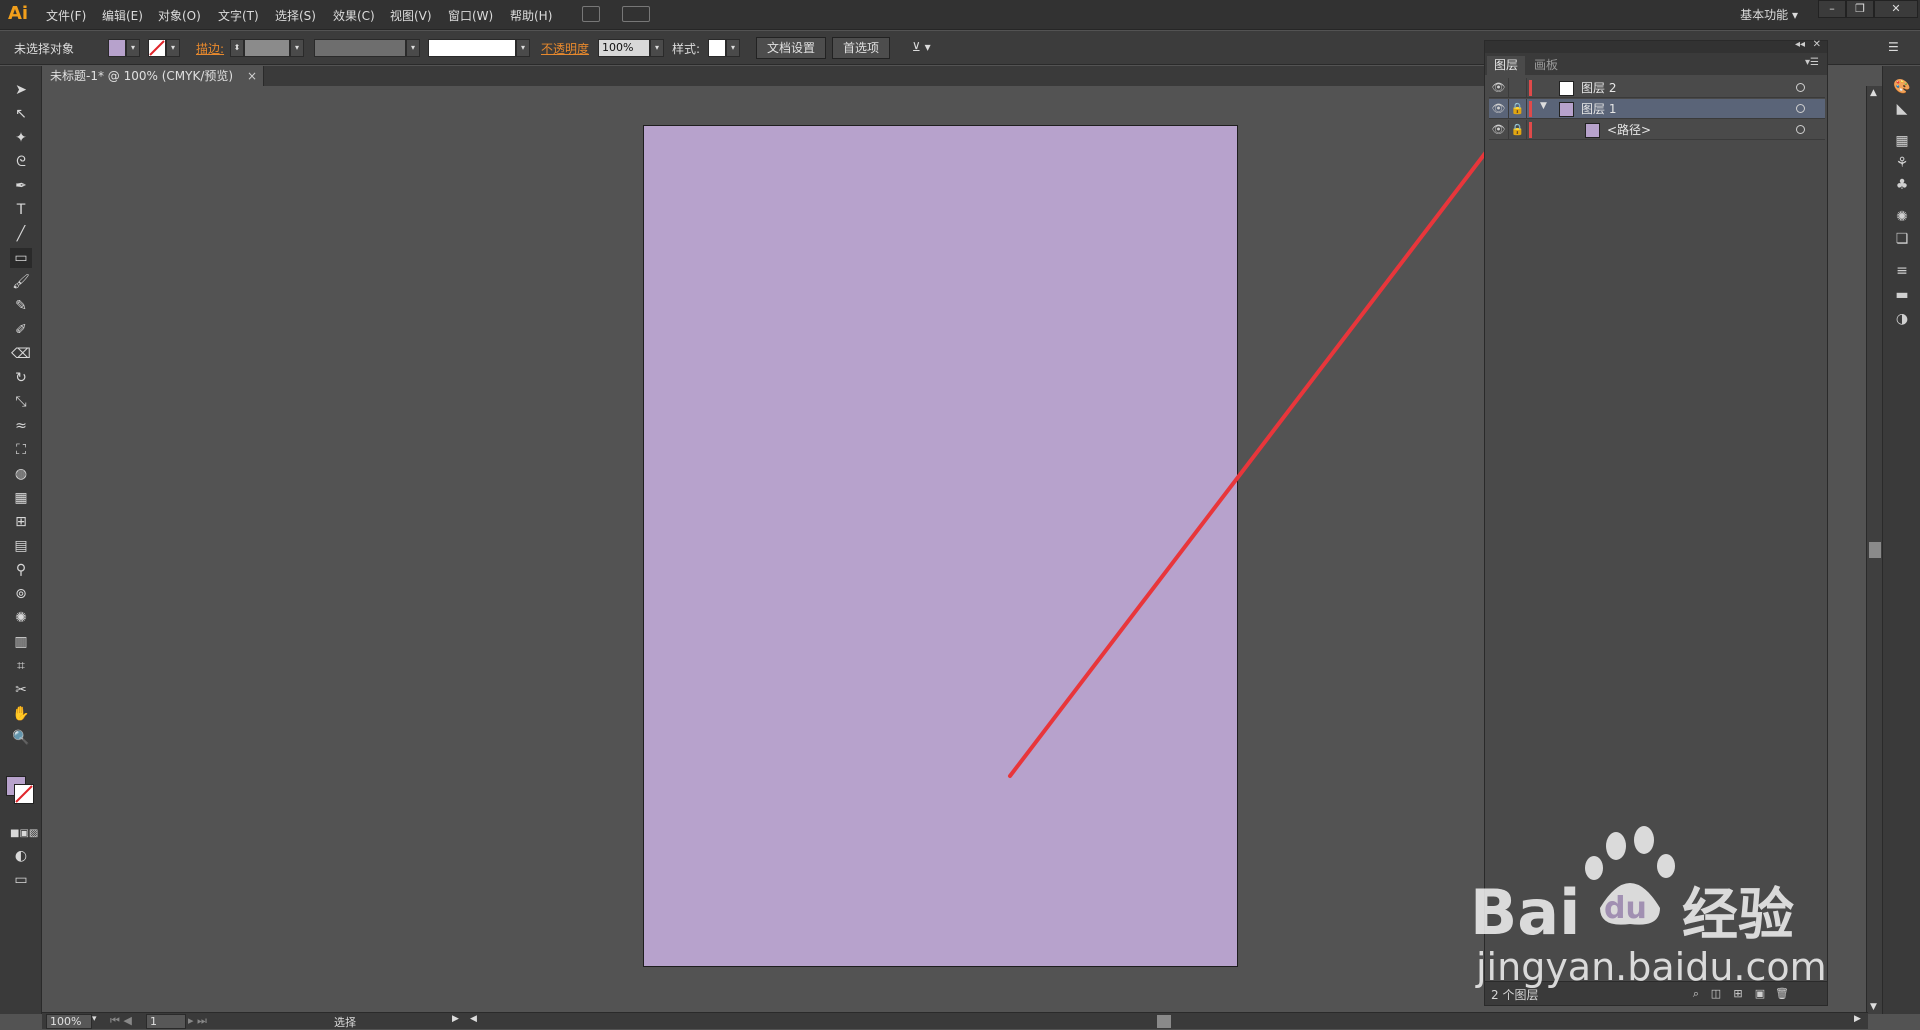 The image size is (1920, 1030). Describe the element at coordinates (21, 330) in the screenshot. I see `blob-brush-tool-icon: ✐` at that location.